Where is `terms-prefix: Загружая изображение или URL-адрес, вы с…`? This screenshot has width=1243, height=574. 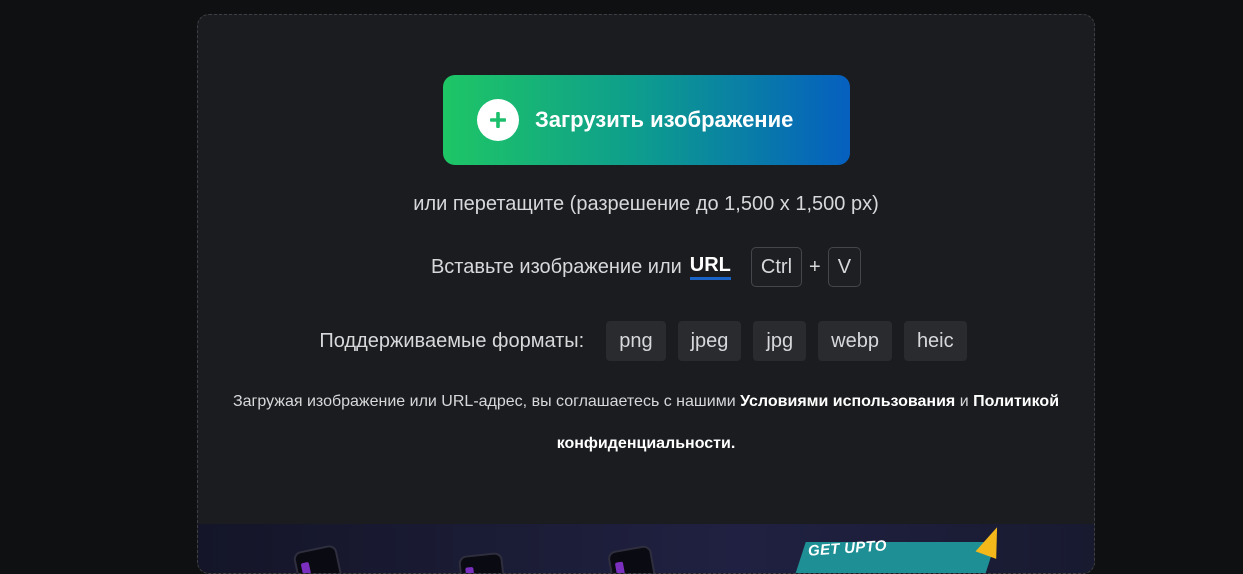 terms-prefix: Загружая изображение или URL-адрес, вы с… is located at coordinates (484, 401).